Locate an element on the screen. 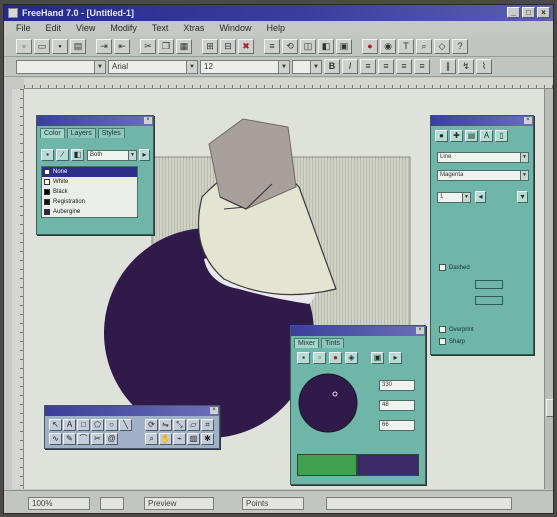 This screenshot has height=517, width=557. color-list-titlebar: × is located at coordinates (95, 121).